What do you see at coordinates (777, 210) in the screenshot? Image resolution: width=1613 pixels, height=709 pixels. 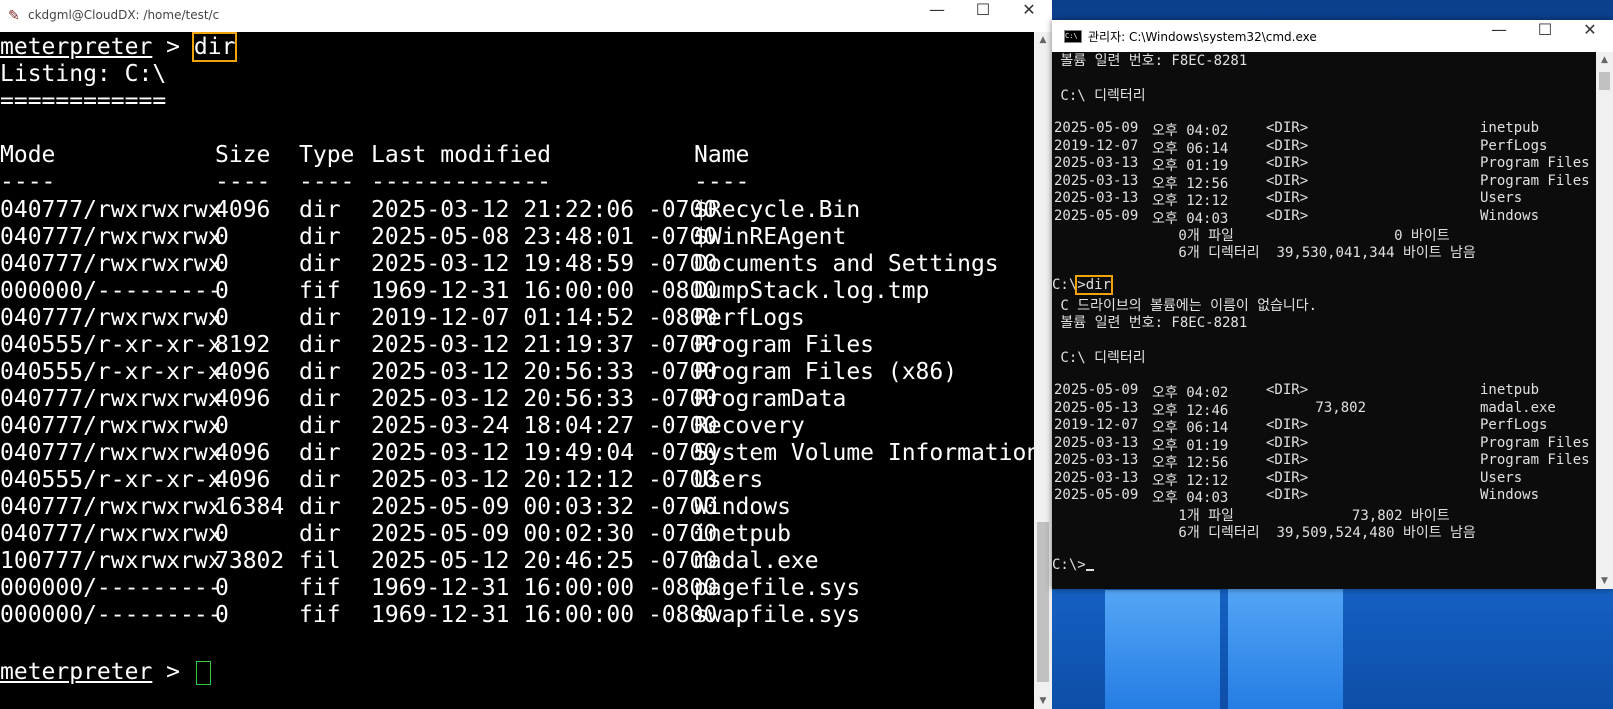 I see `cell-name: $Recycle.Bin` at bounding box center [777, 210].